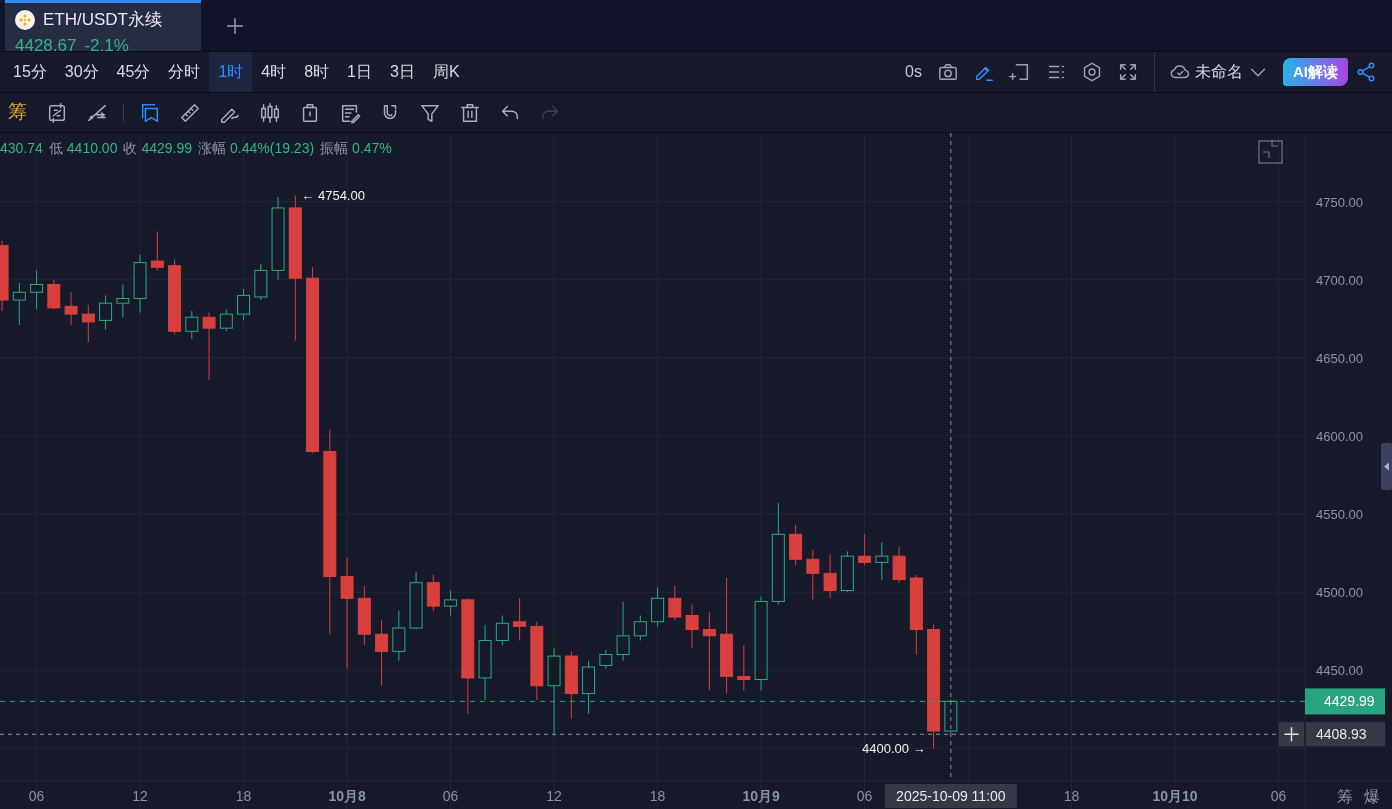  Describe the element at coordinates (1291, 734) in the screenshot. I see `add-alert-button` at that location.